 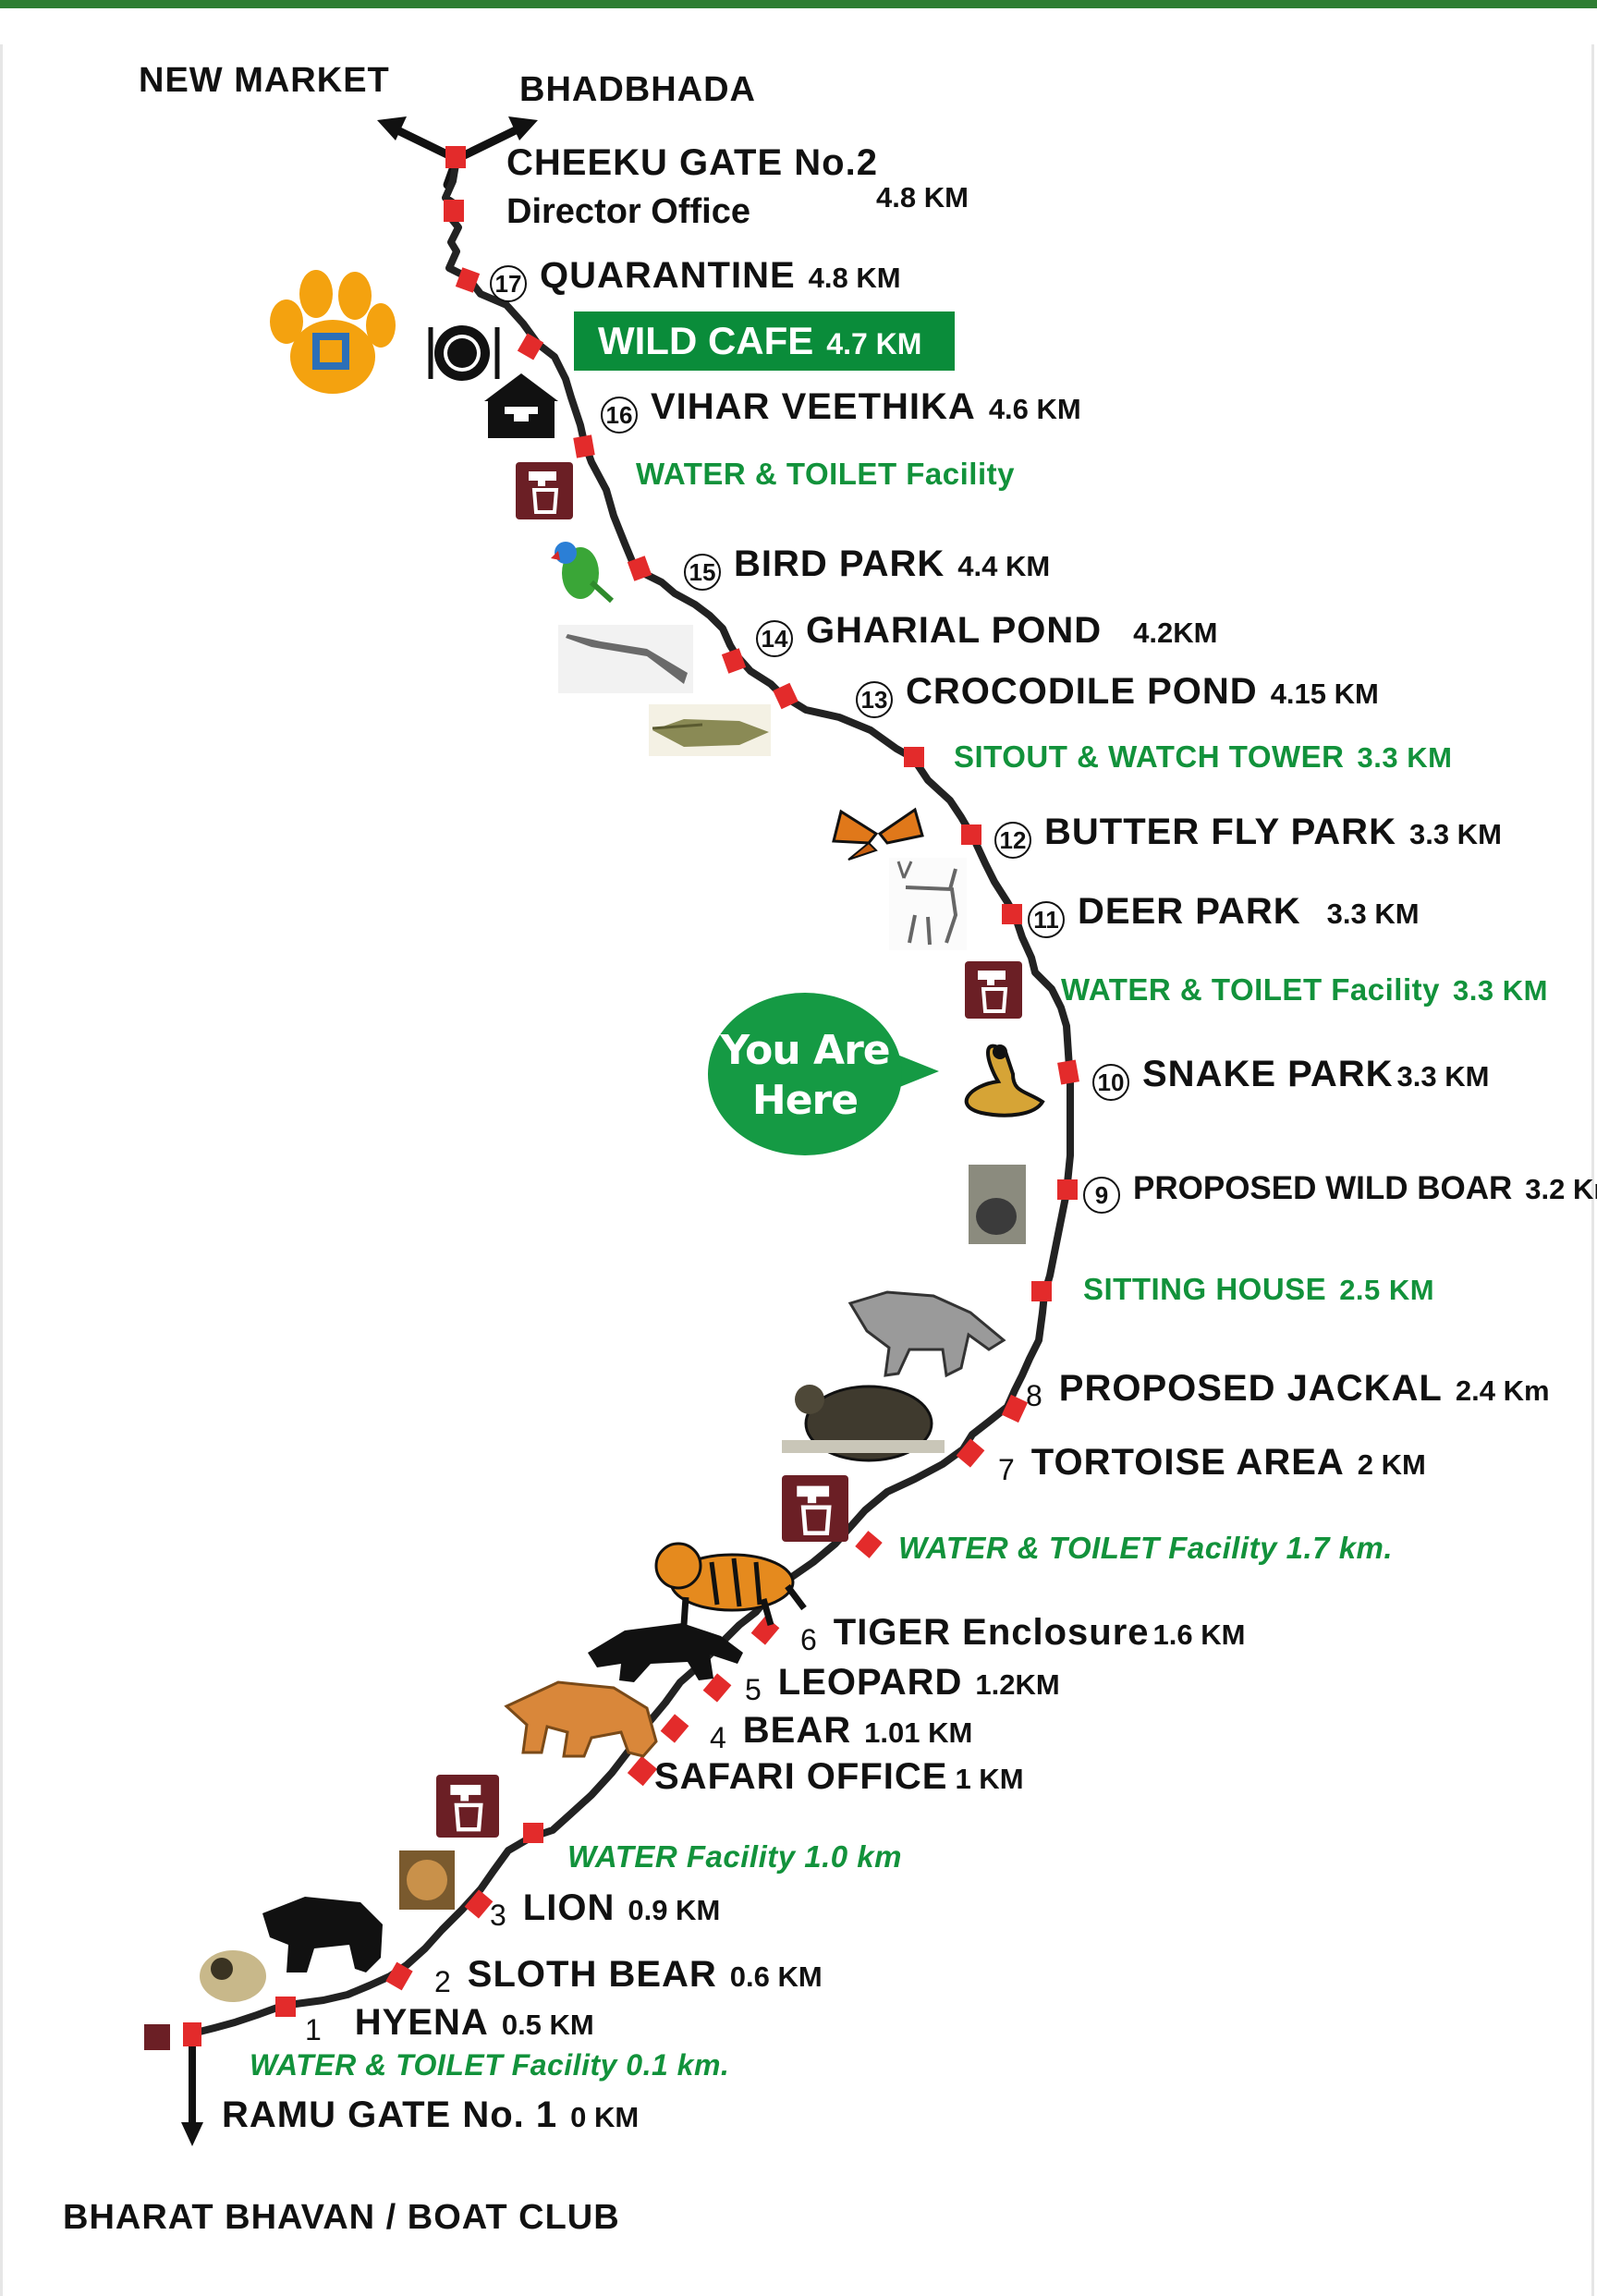 I want to click on marker-snake, so click(x=1068, y=1072).